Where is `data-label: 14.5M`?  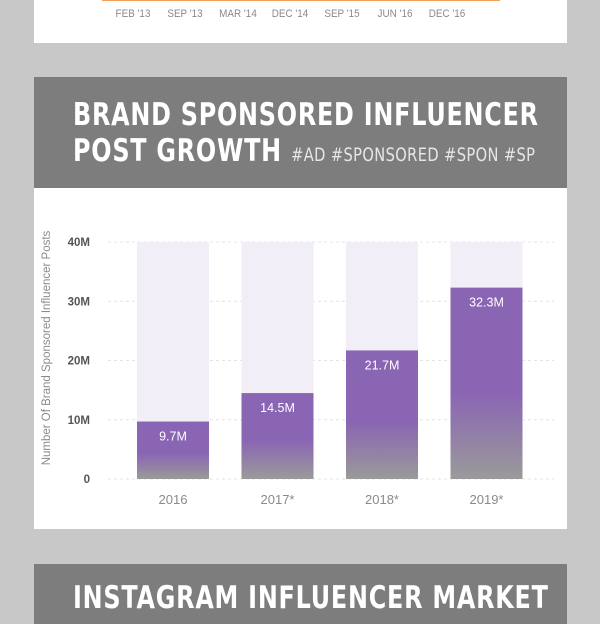 data-label: 14.5M is located at coordinates (277, 408).